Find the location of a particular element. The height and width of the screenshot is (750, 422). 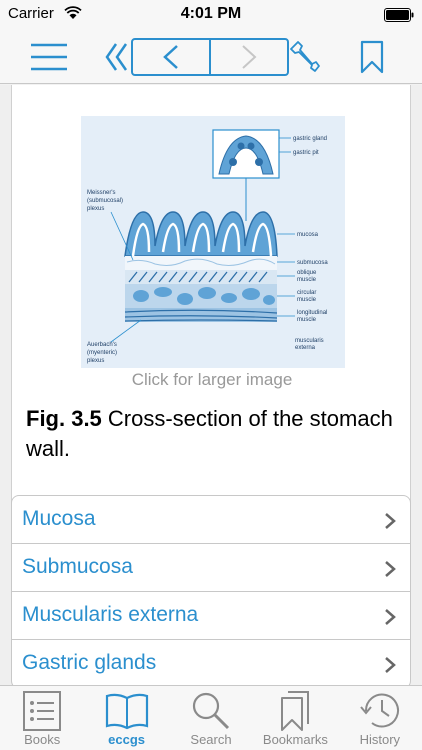

clock-icon is located at coordinates (379, 710).